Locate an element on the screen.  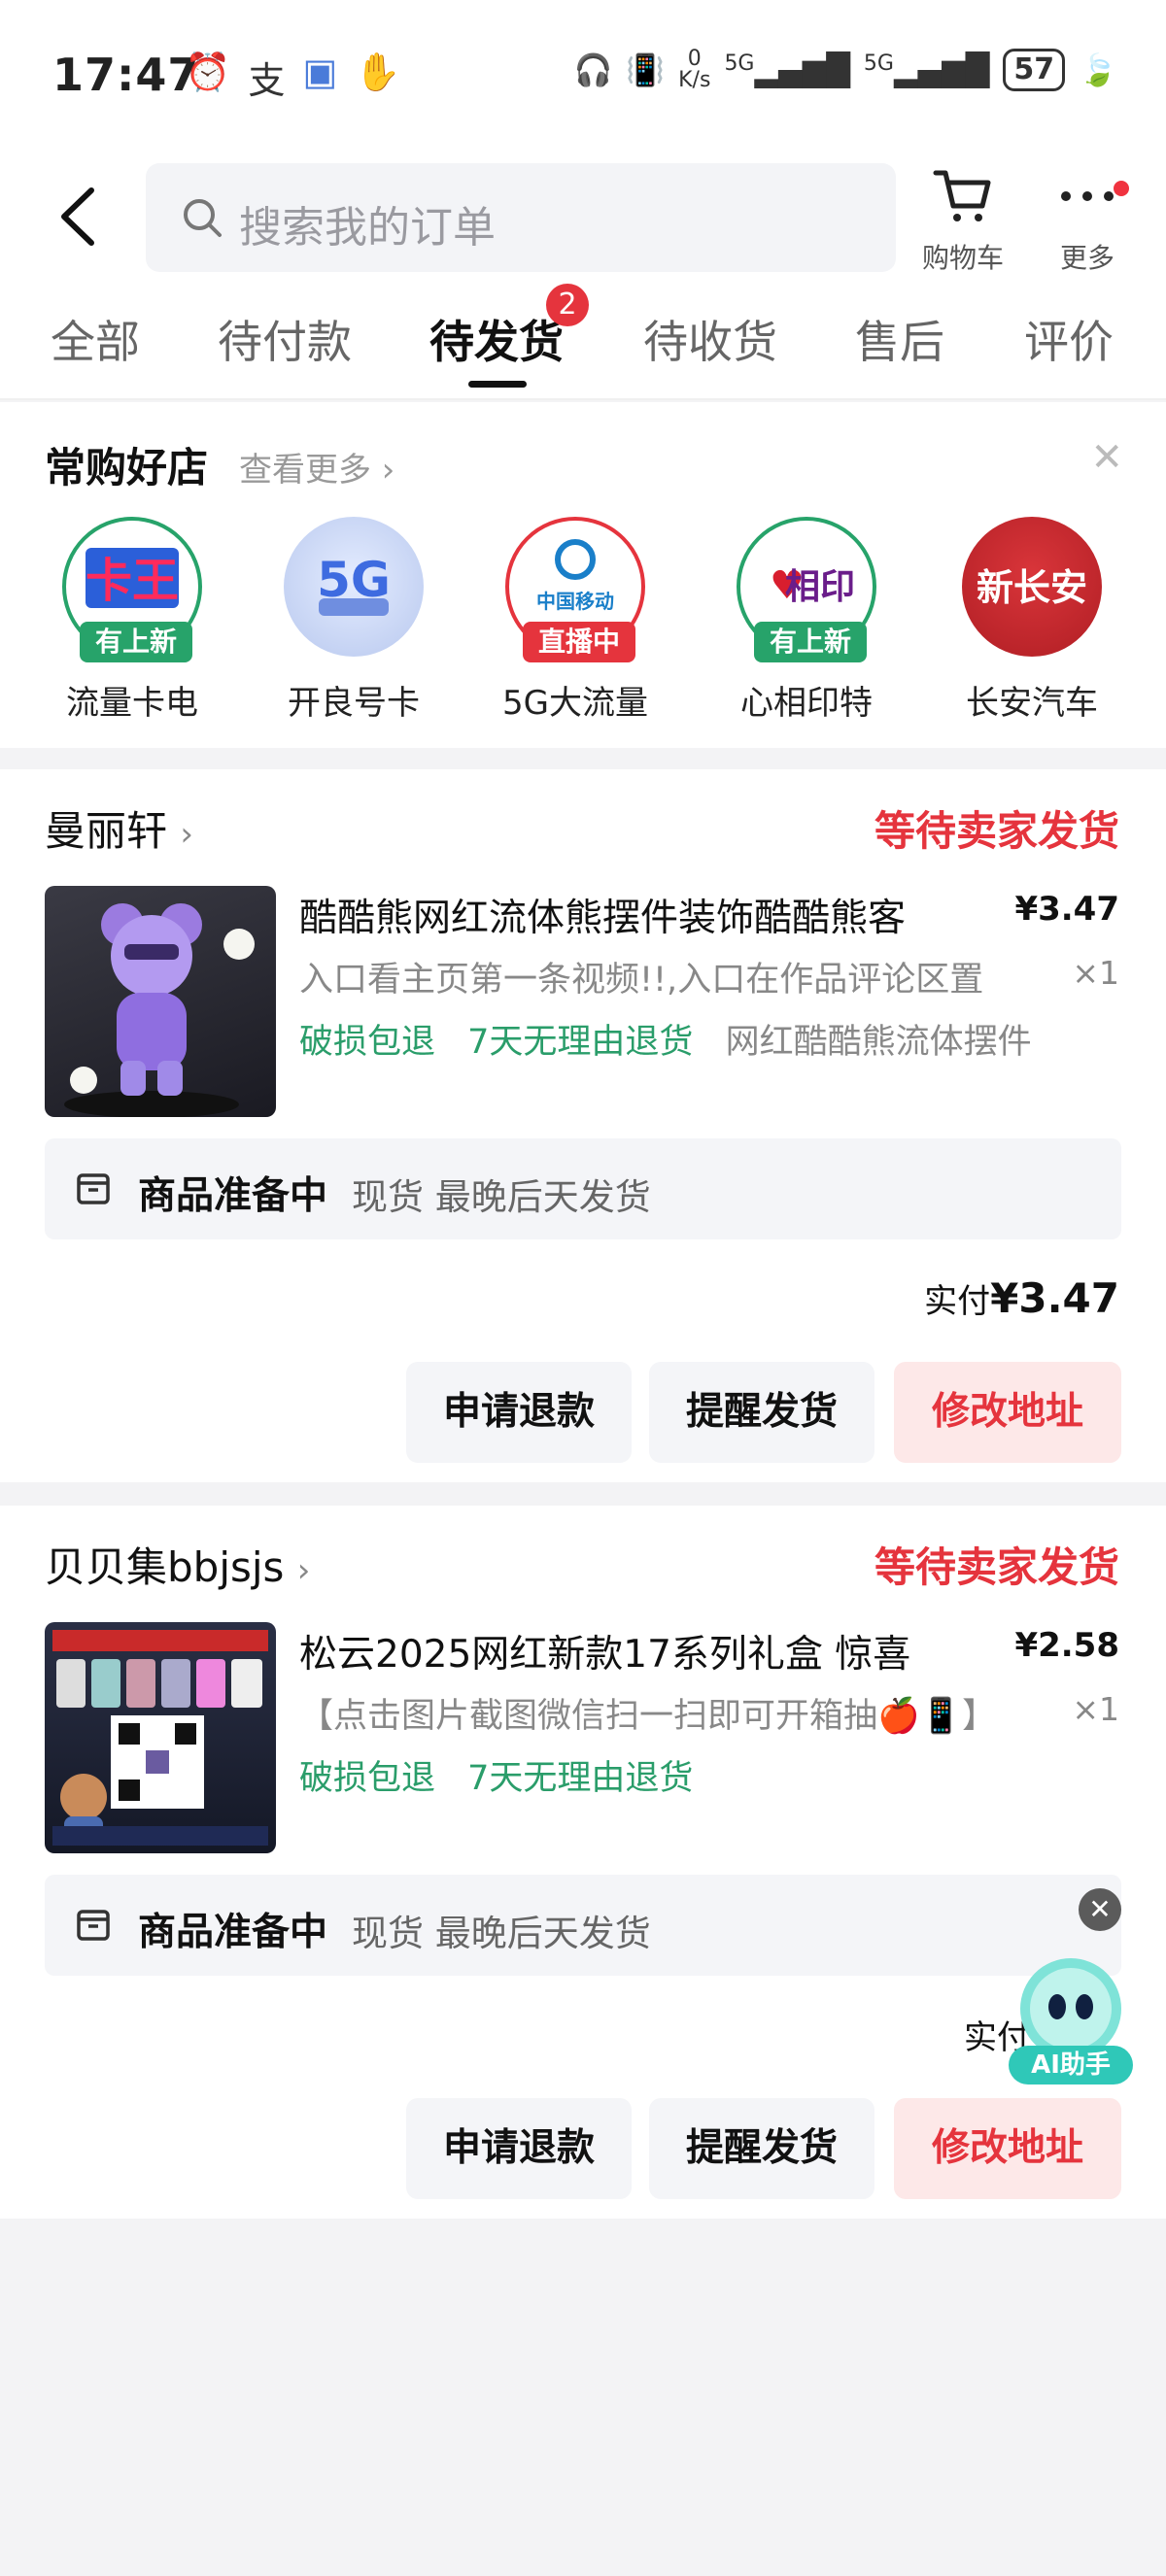
search-input: 搜索我的订单 is located at coordinates (521, 217).